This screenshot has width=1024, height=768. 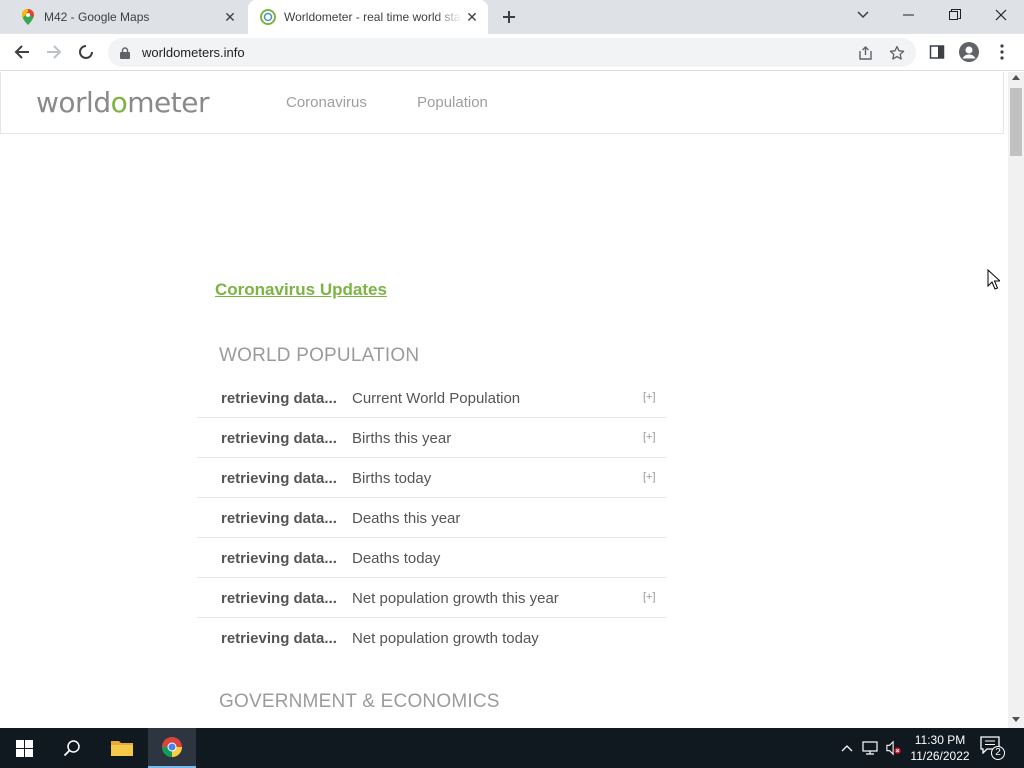 What do you see at coordinates (863, 15) in the screenshot?
I see `tab-search-icon` at bounding box center [863, 15].